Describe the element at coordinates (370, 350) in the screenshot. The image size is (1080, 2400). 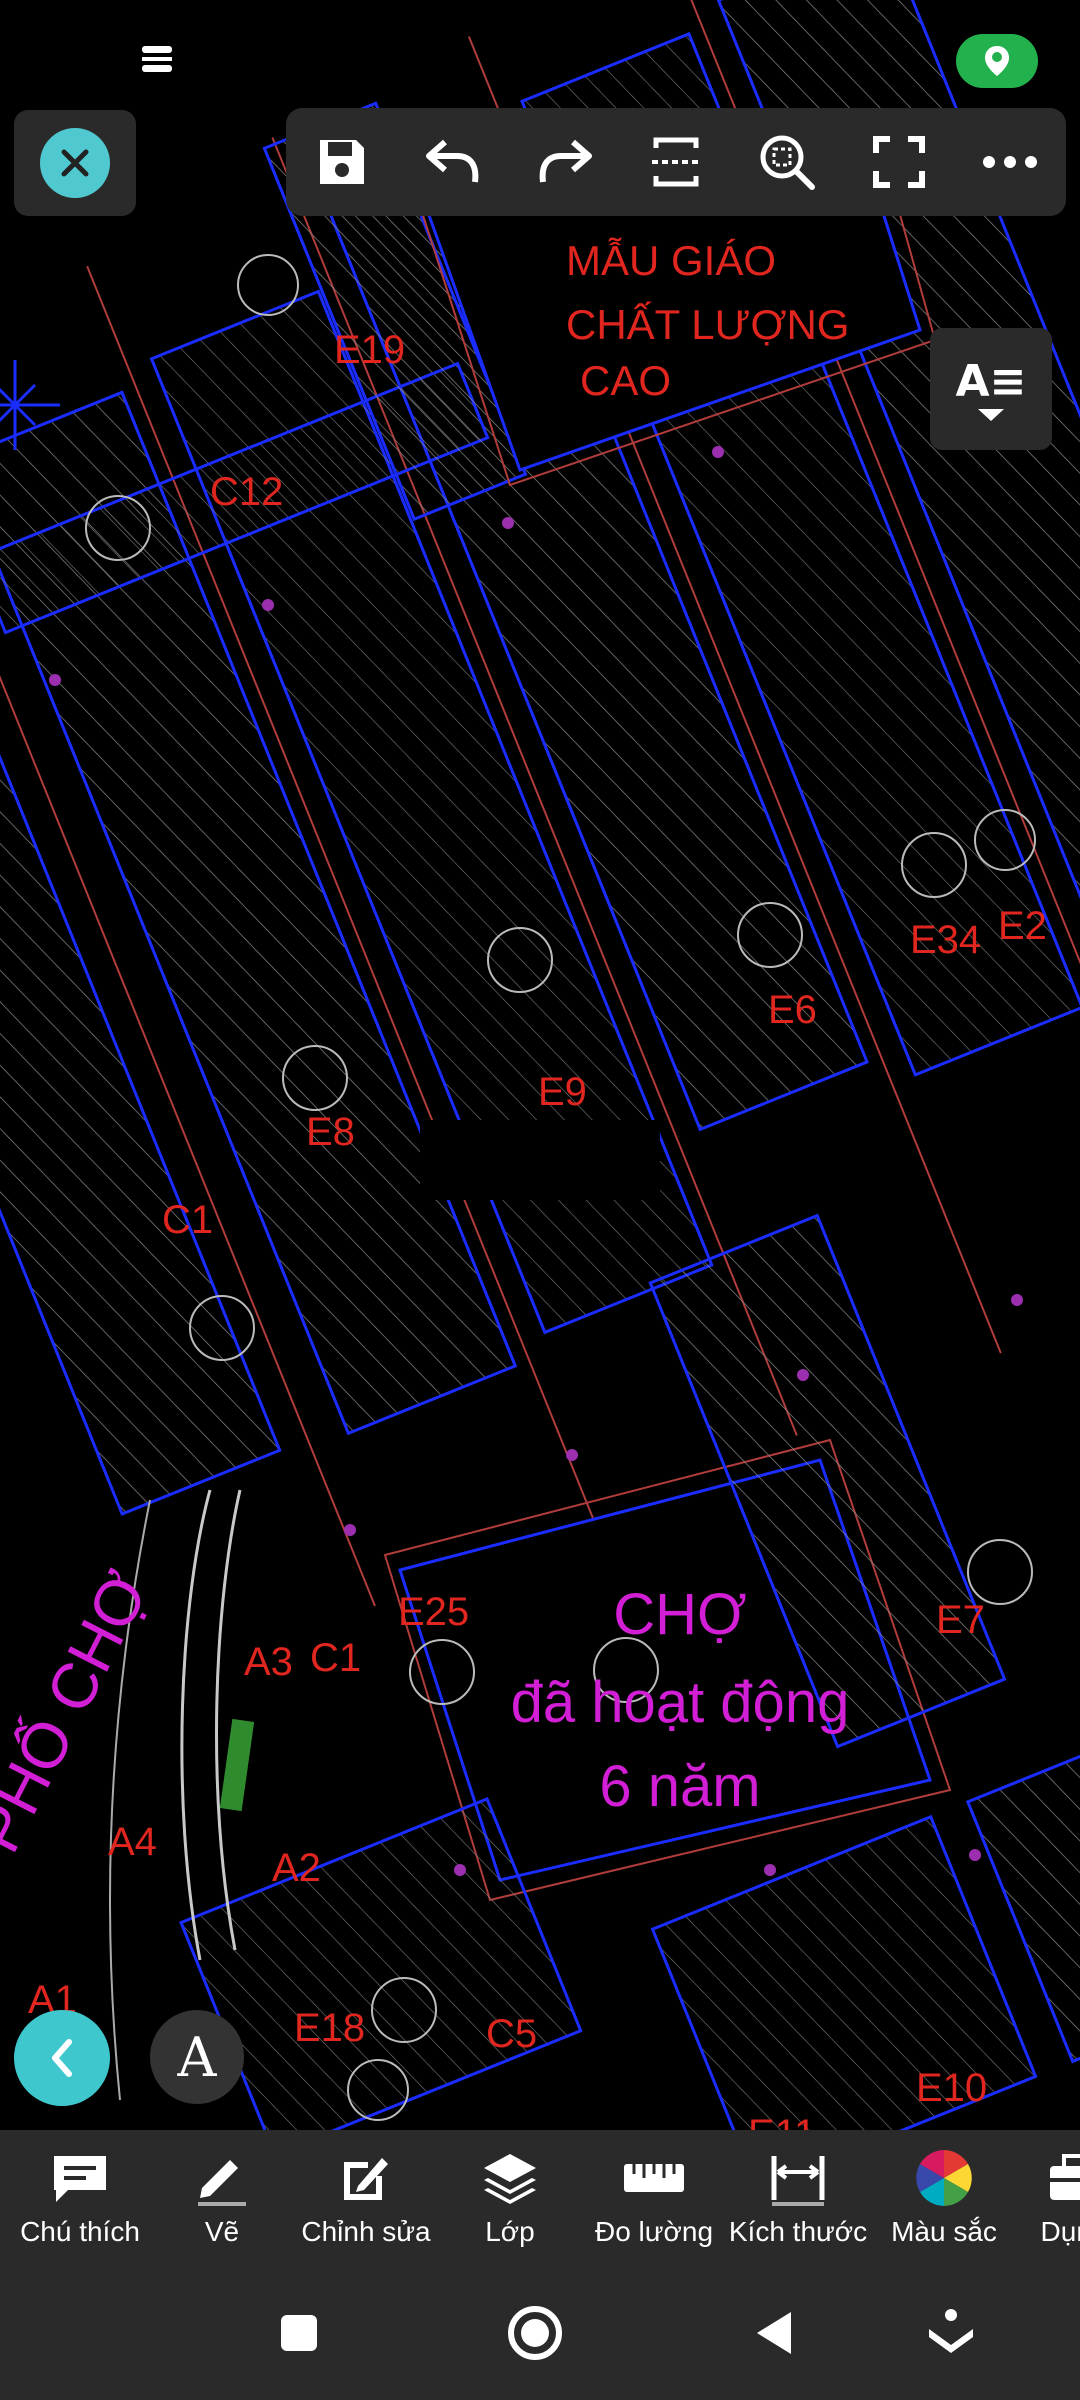
I see `block-label-e19: E19` at that location.